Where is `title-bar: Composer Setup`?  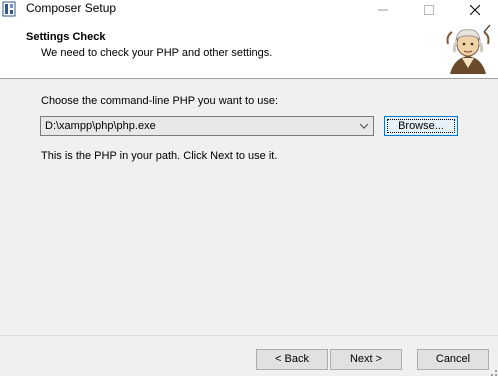 title-bar: Composer Setup is located at coordinates (249, 10).